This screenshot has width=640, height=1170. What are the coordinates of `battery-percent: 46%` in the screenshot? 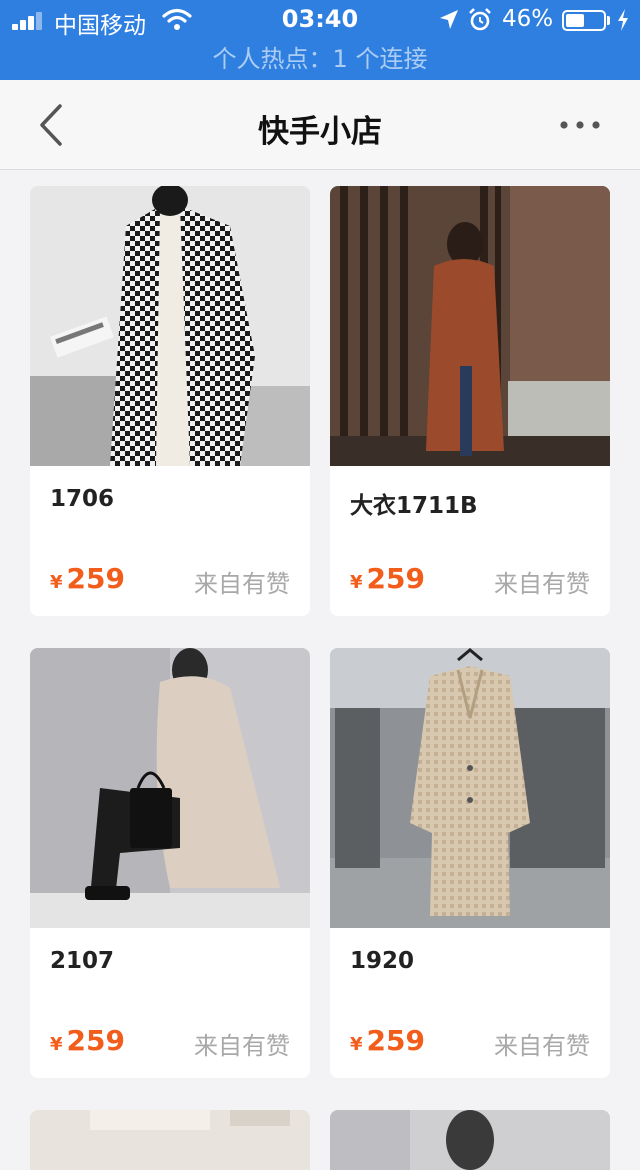 It's located at (528, 19).